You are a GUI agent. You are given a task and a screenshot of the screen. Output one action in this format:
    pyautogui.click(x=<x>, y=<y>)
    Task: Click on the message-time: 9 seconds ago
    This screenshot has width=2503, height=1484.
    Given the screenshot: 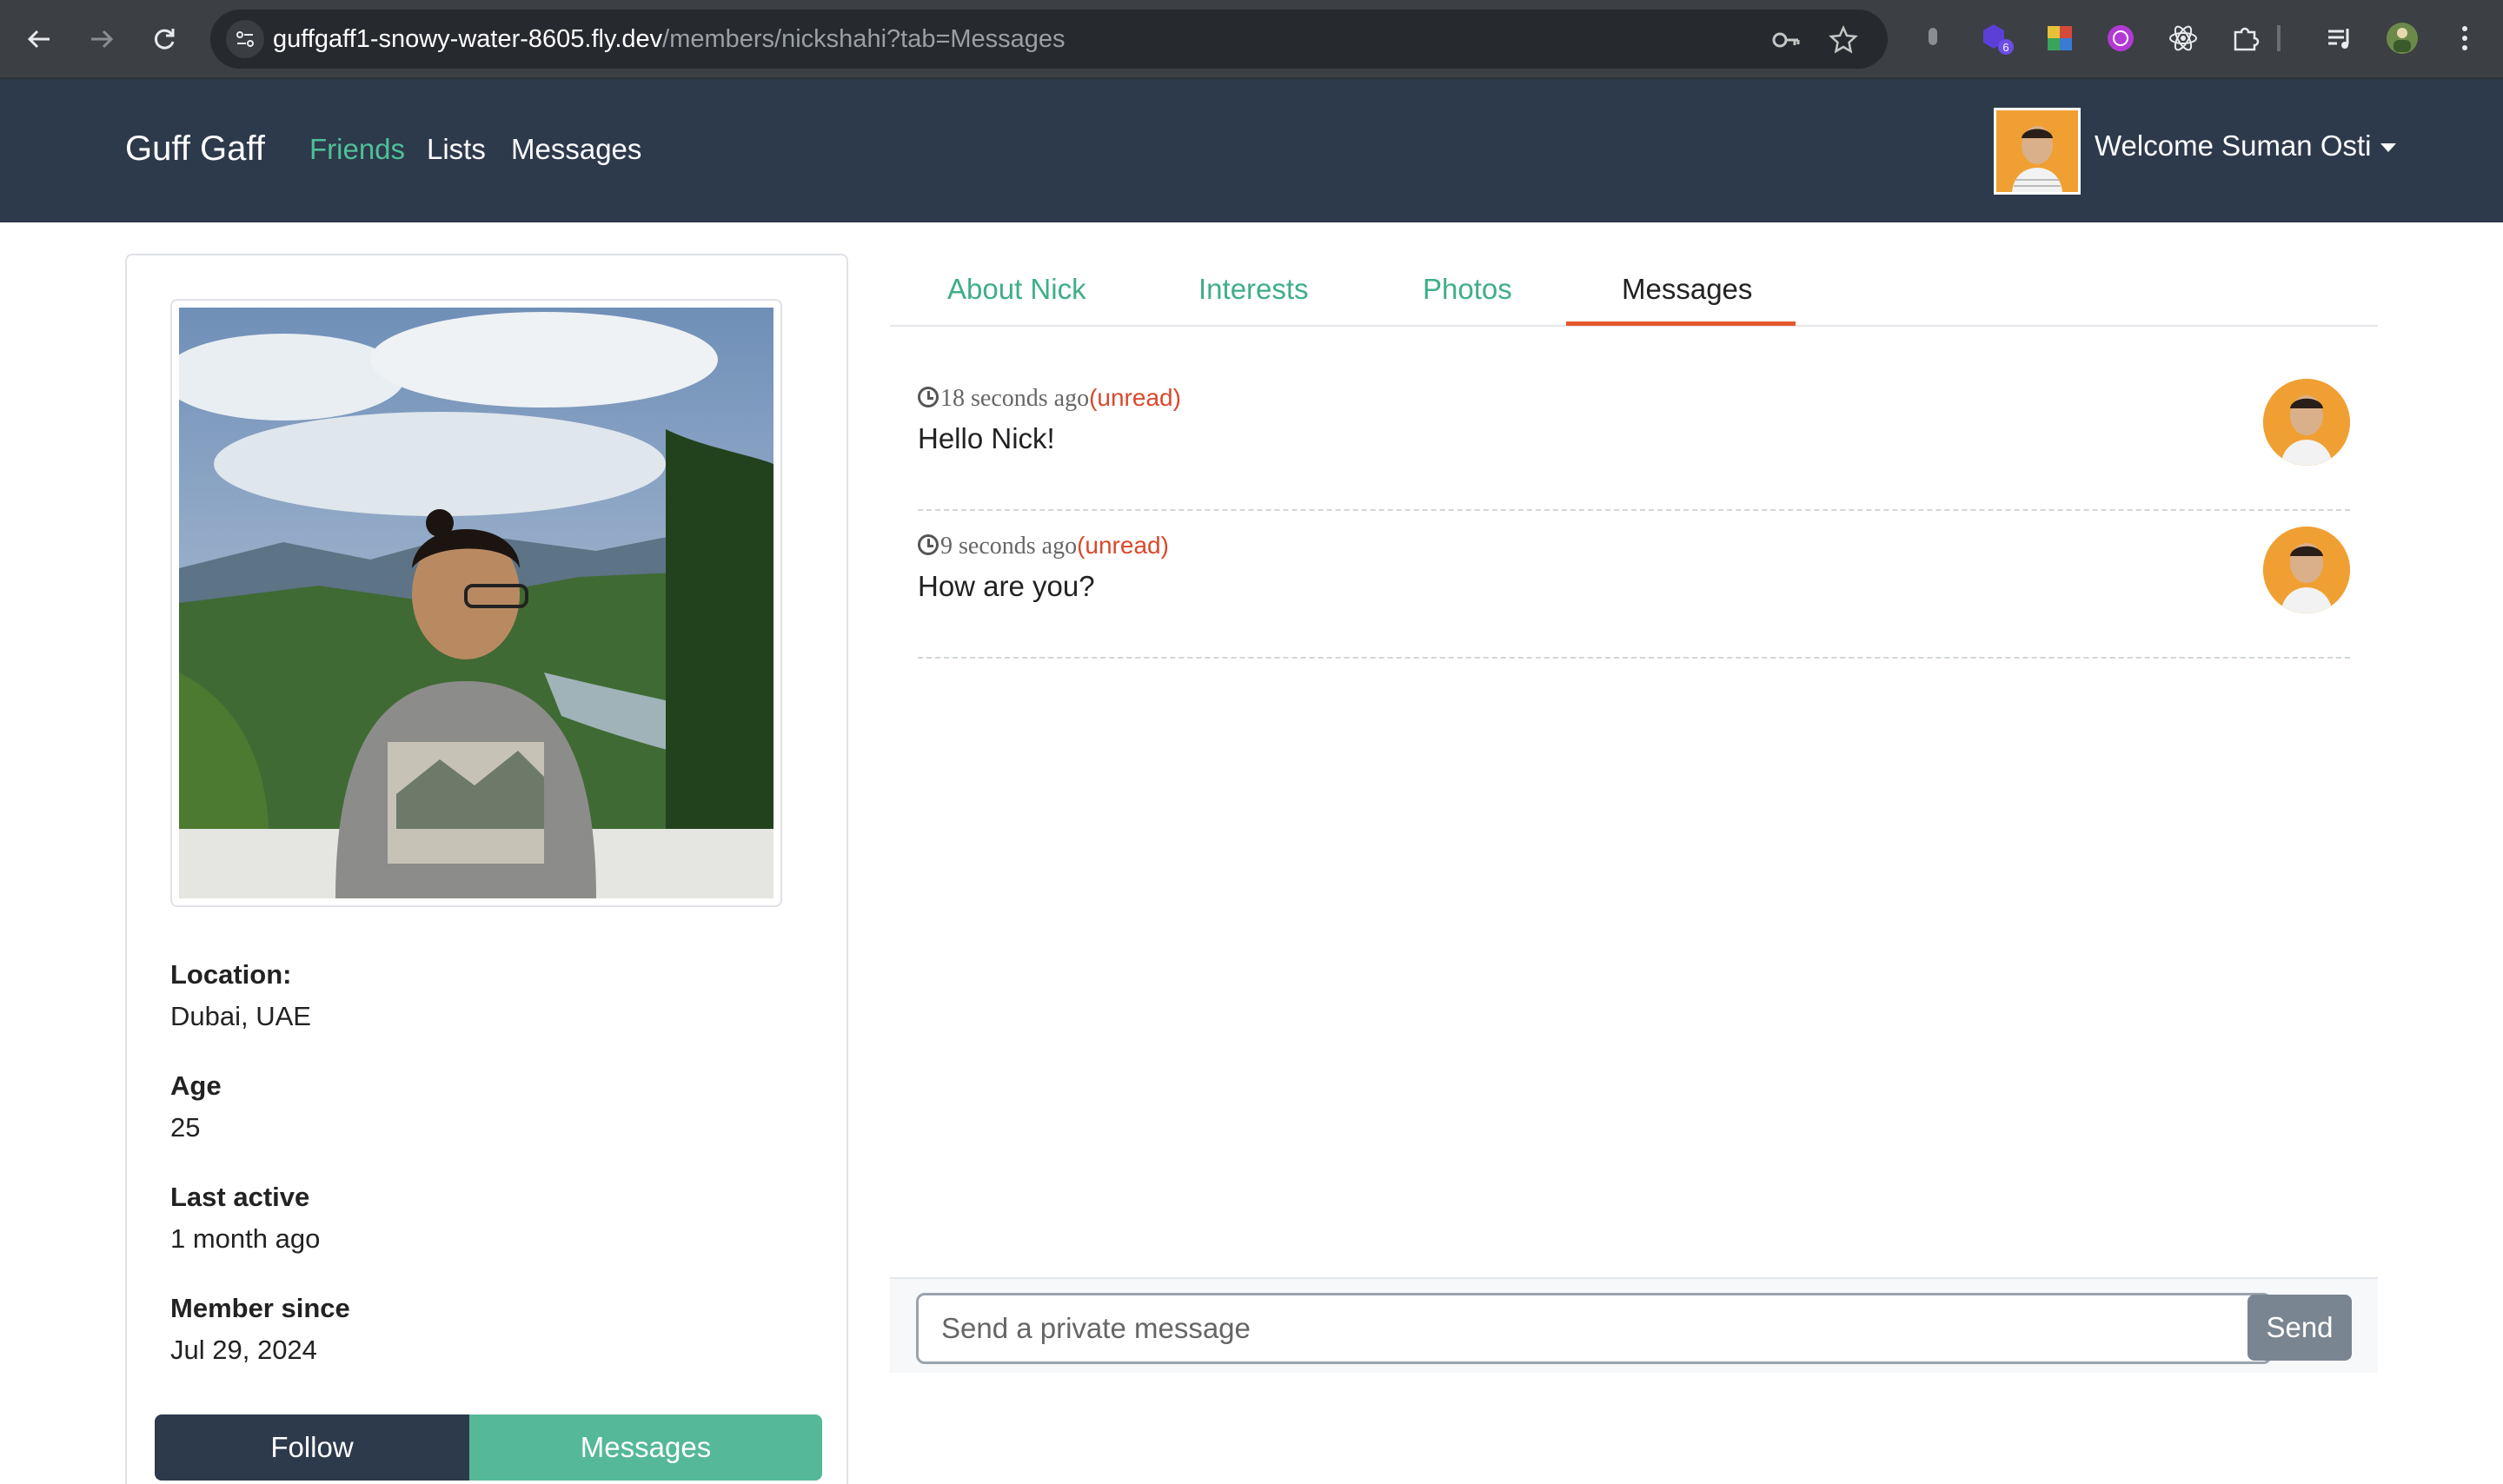 What is the action you would take?
    pyautogui.click(x=1009, y=546)
    